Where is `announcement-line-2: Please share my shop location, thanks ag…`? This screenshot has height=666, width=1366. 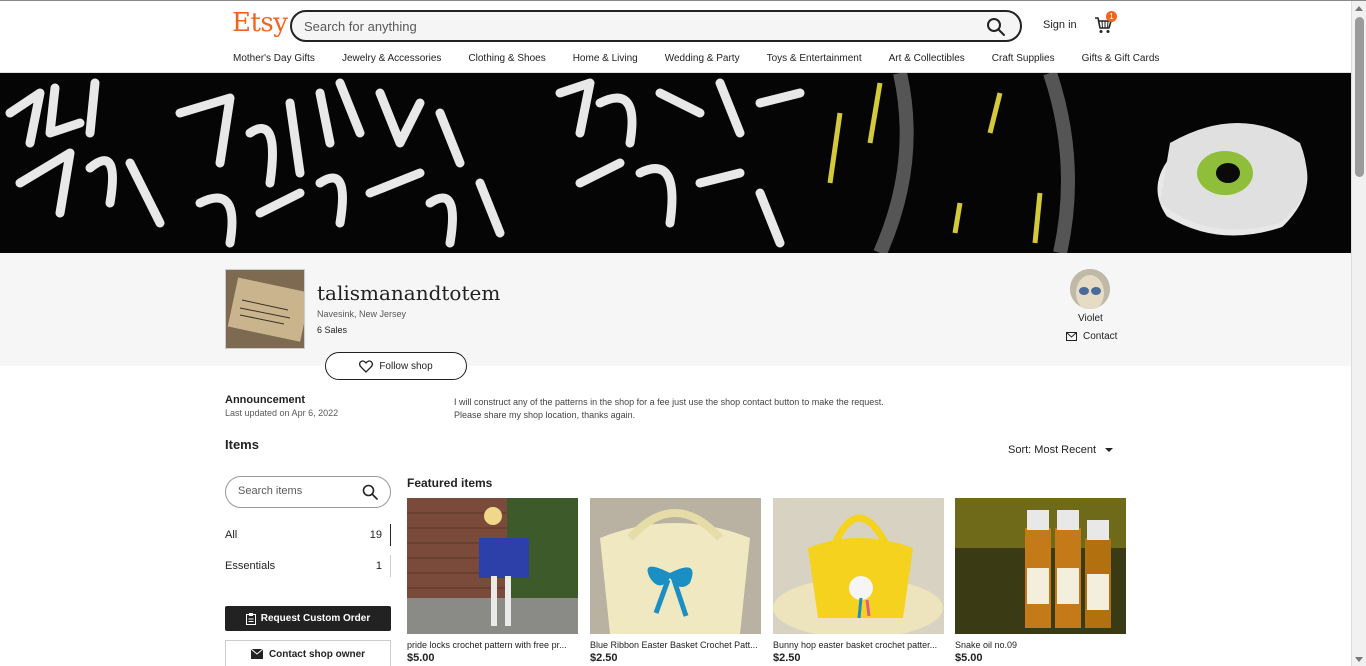 announcement-line-2: Please share my shop location, thanks ag… is located at coordinates (545, 415).